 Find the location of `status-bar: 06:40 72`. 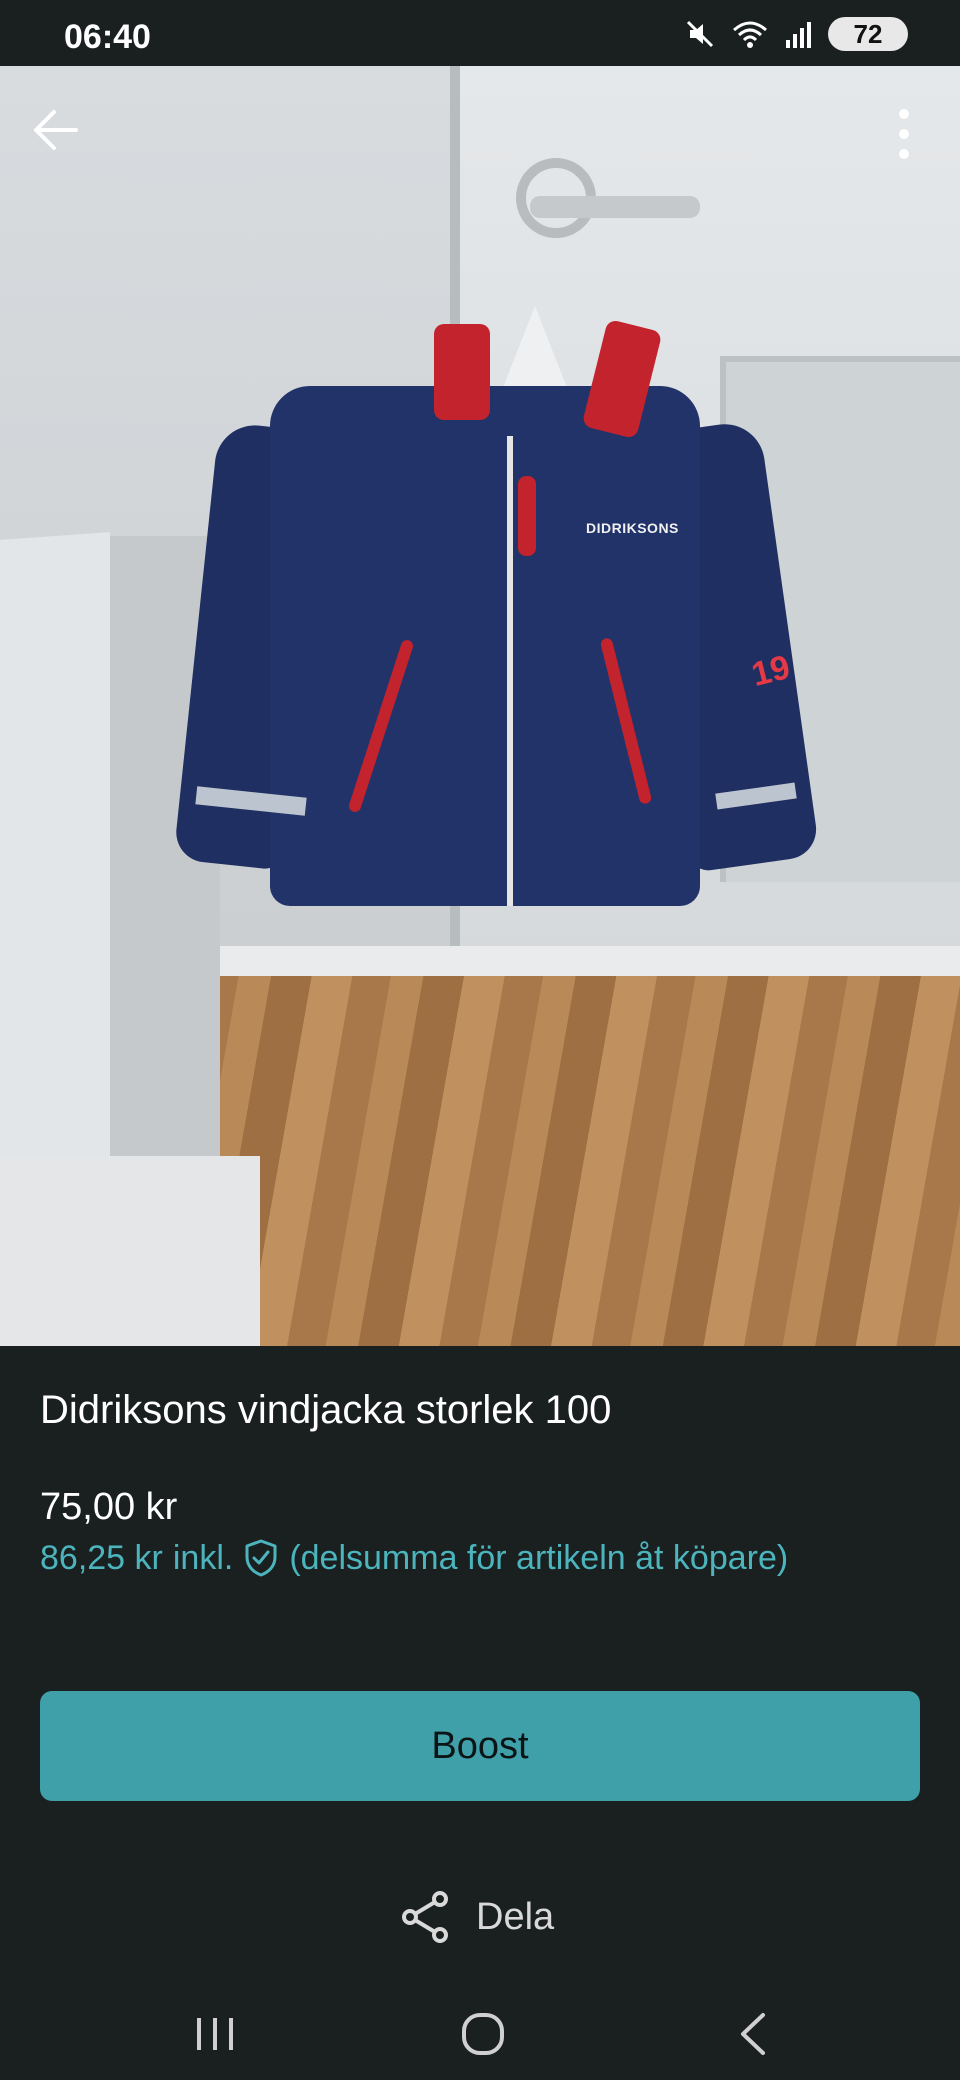

status-bar: 06:40 72 is located at coordinates (480, 33).